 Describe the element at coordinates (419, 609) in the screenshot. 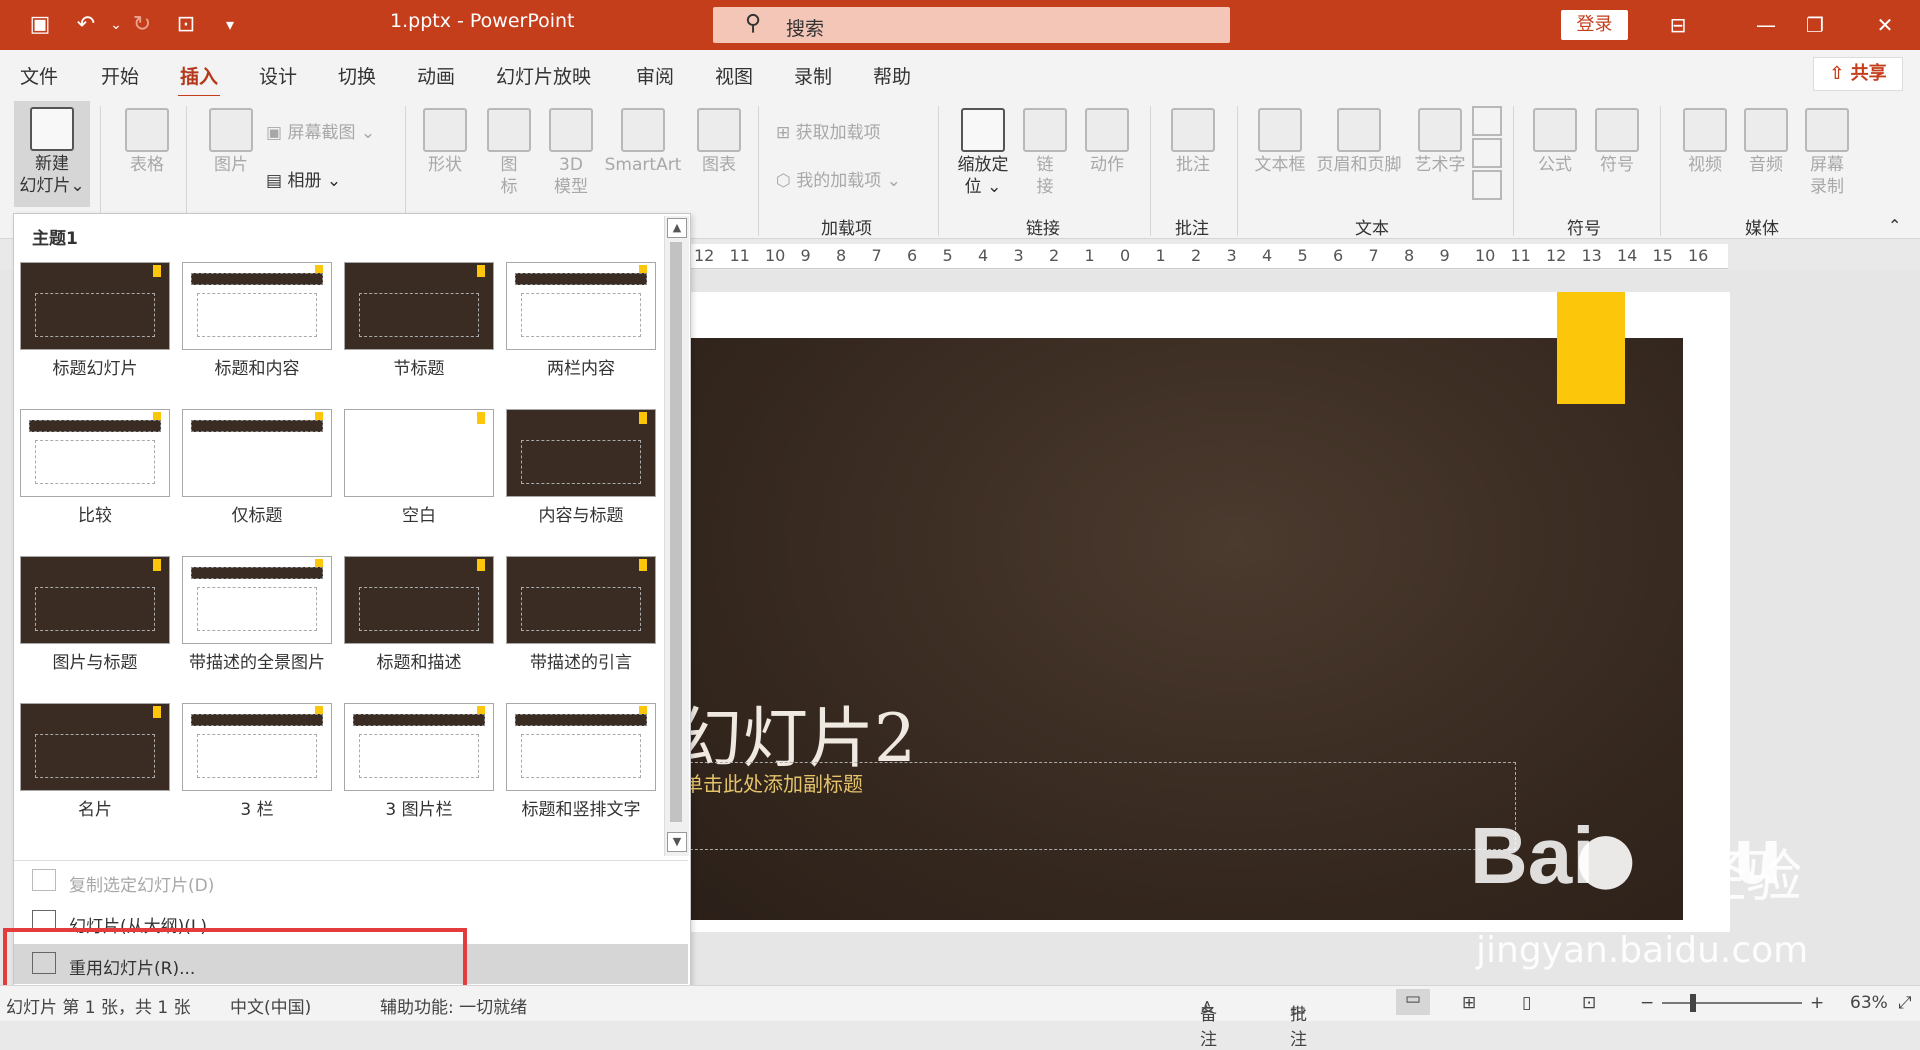

I see `layout-placeholder` at that location.